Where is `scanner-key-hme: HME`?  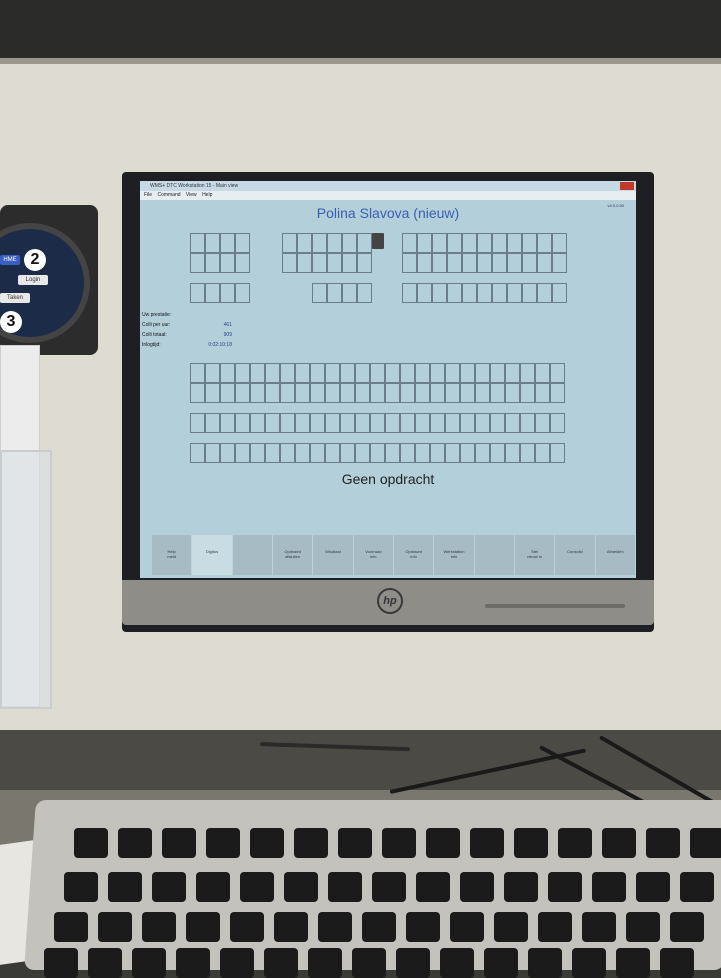 scanner-key-hme: HME is located at coordinates (10, 260).